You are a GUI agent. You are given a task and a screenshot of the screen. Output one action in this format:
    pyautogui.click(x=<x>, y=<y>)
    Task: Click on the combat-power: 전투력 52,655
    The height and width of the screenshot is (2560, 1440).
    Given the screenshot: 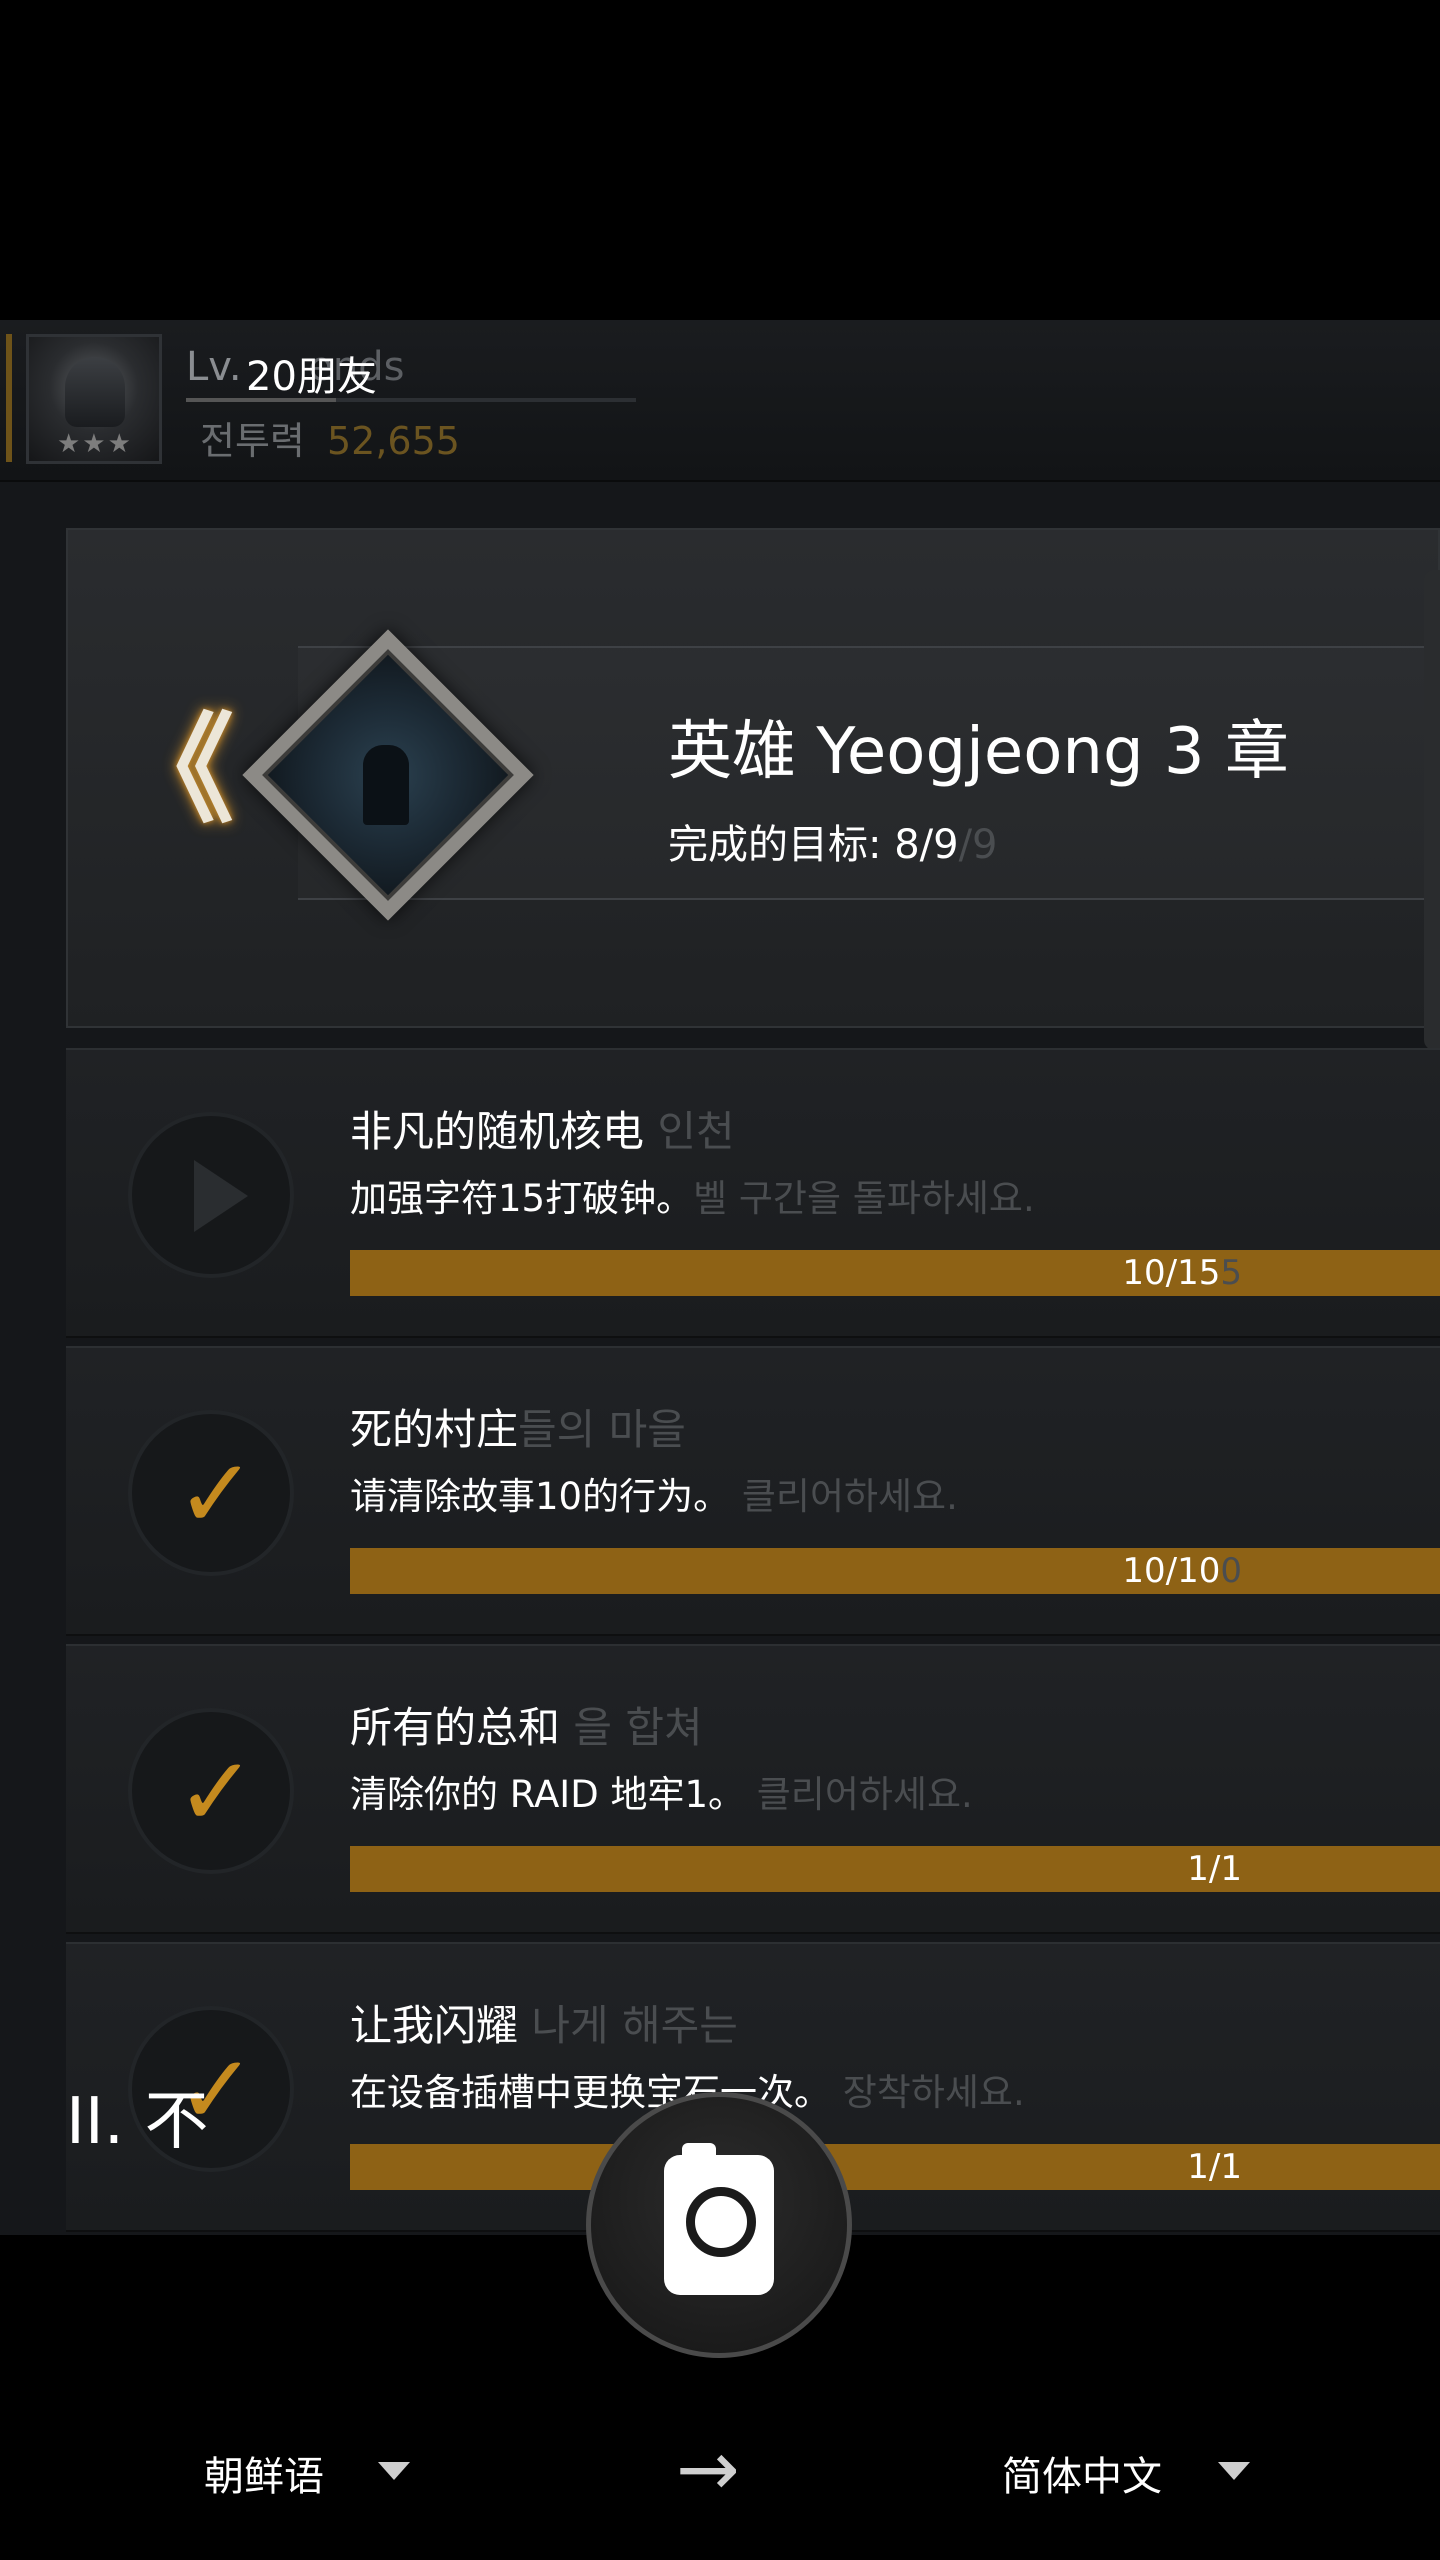 What is the action you would take?
    pyautogui.click(x=330, y=437)
    